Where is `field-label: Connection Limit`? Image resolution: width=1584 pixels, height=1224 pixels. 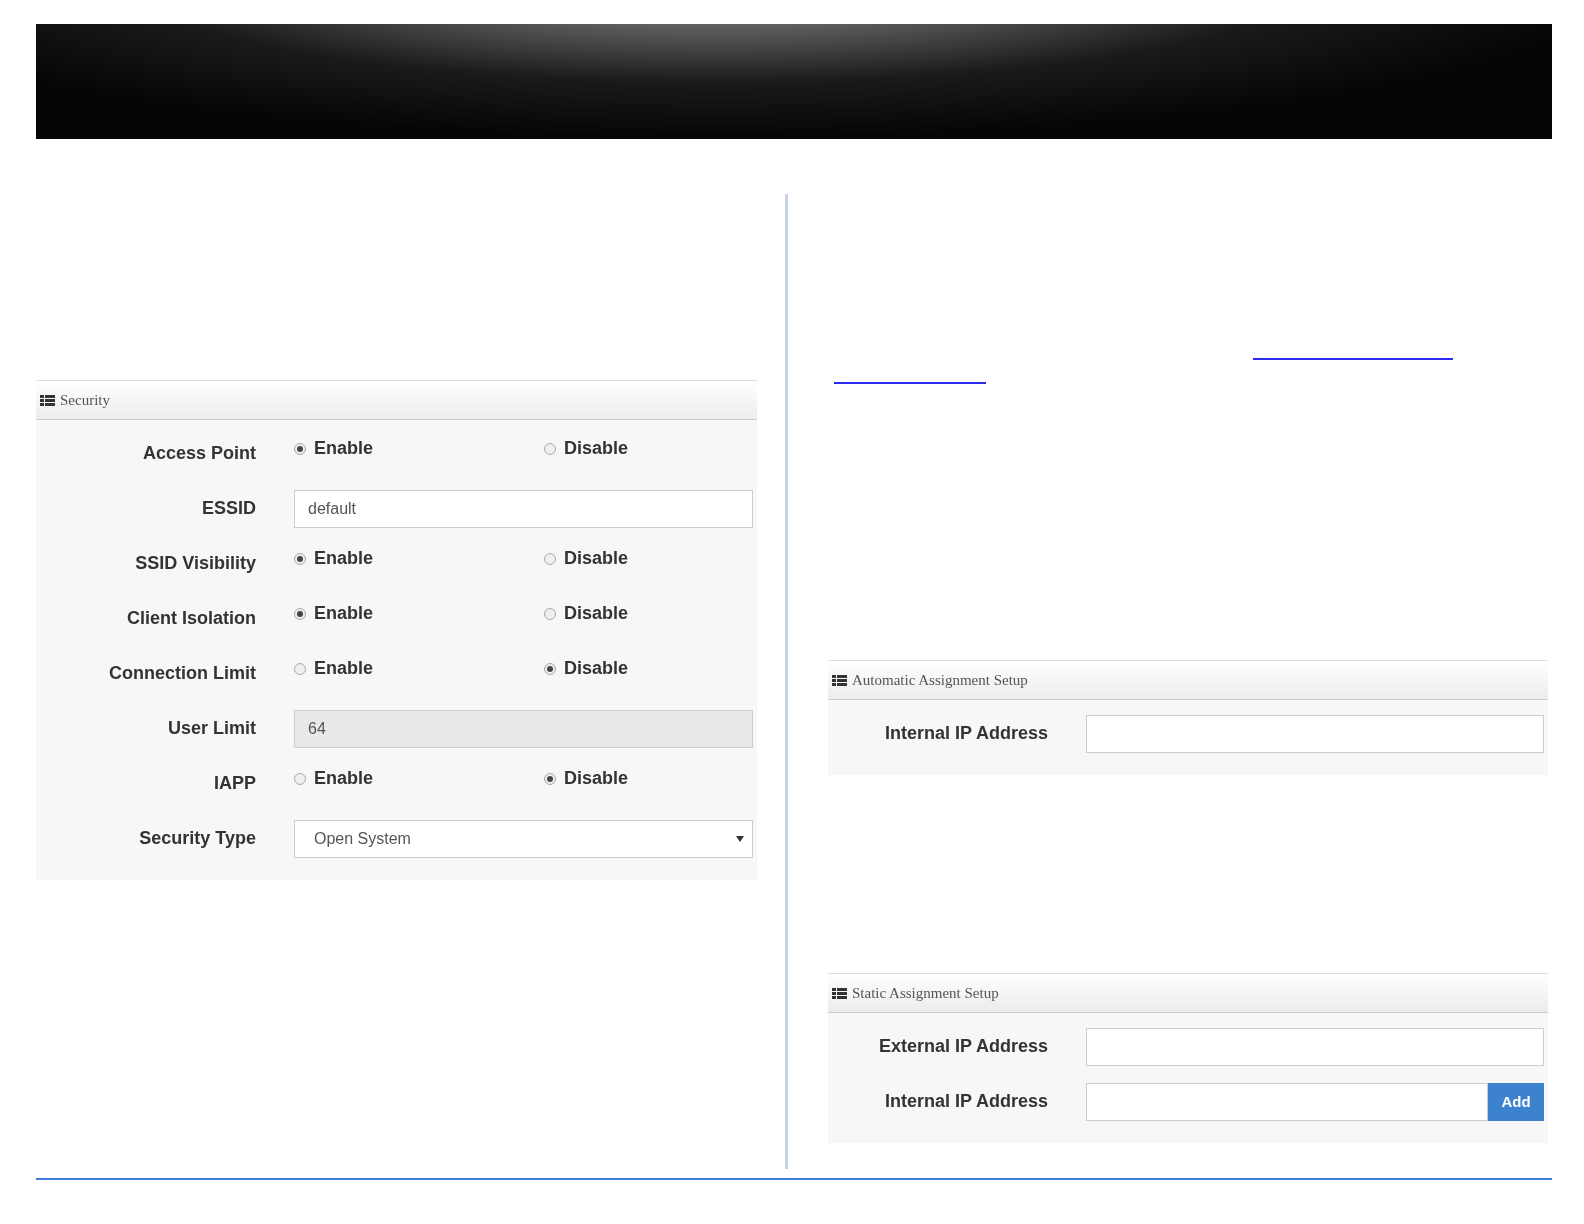
field-label: Connection Limit is located at coordinates (182, 673).